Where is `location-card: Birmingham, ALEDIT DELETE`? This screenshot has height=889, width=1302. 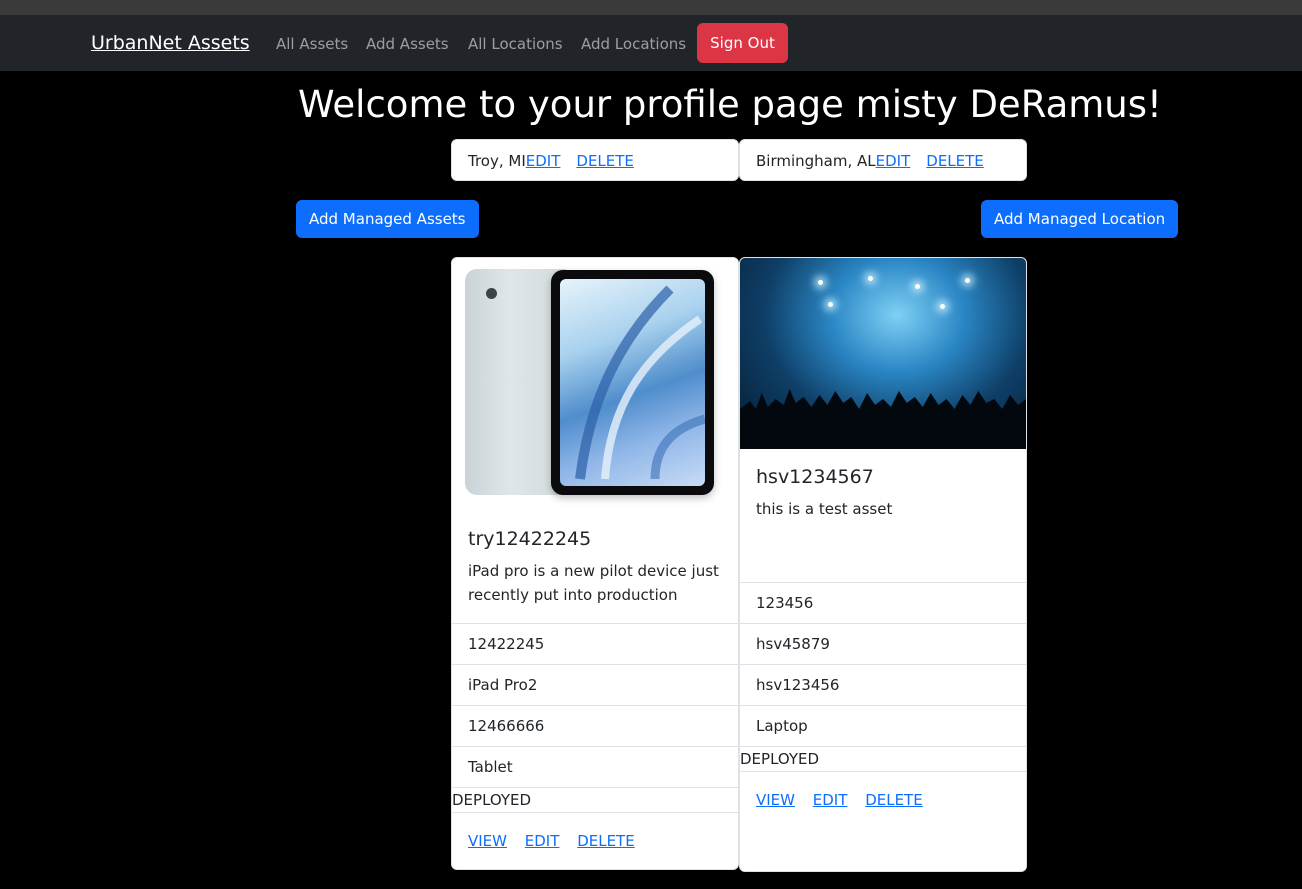 location-card: Birmingham, ALEDIT DELETE is located at coordinates (883, 160).